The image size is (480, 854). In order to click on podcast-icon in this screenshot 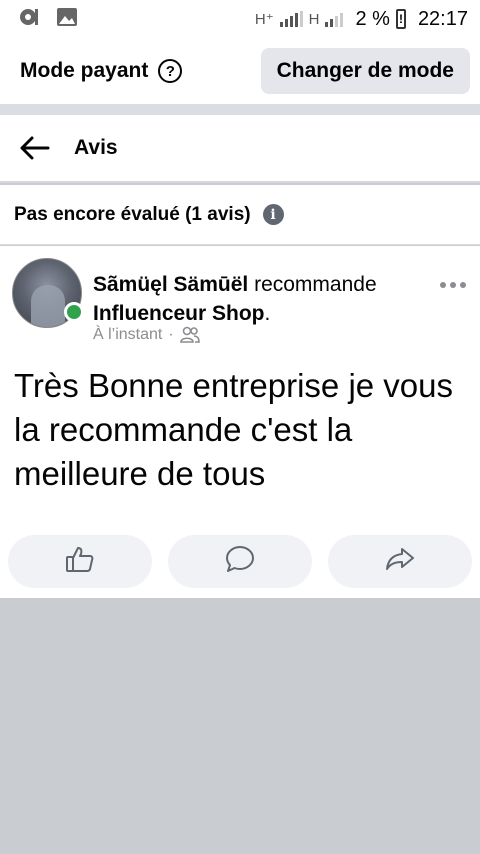, I will do `click(29, 19)`.